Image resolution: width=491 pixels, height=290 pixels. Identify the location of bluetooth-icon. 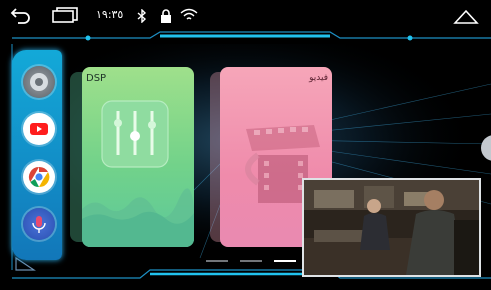
(142, 16).